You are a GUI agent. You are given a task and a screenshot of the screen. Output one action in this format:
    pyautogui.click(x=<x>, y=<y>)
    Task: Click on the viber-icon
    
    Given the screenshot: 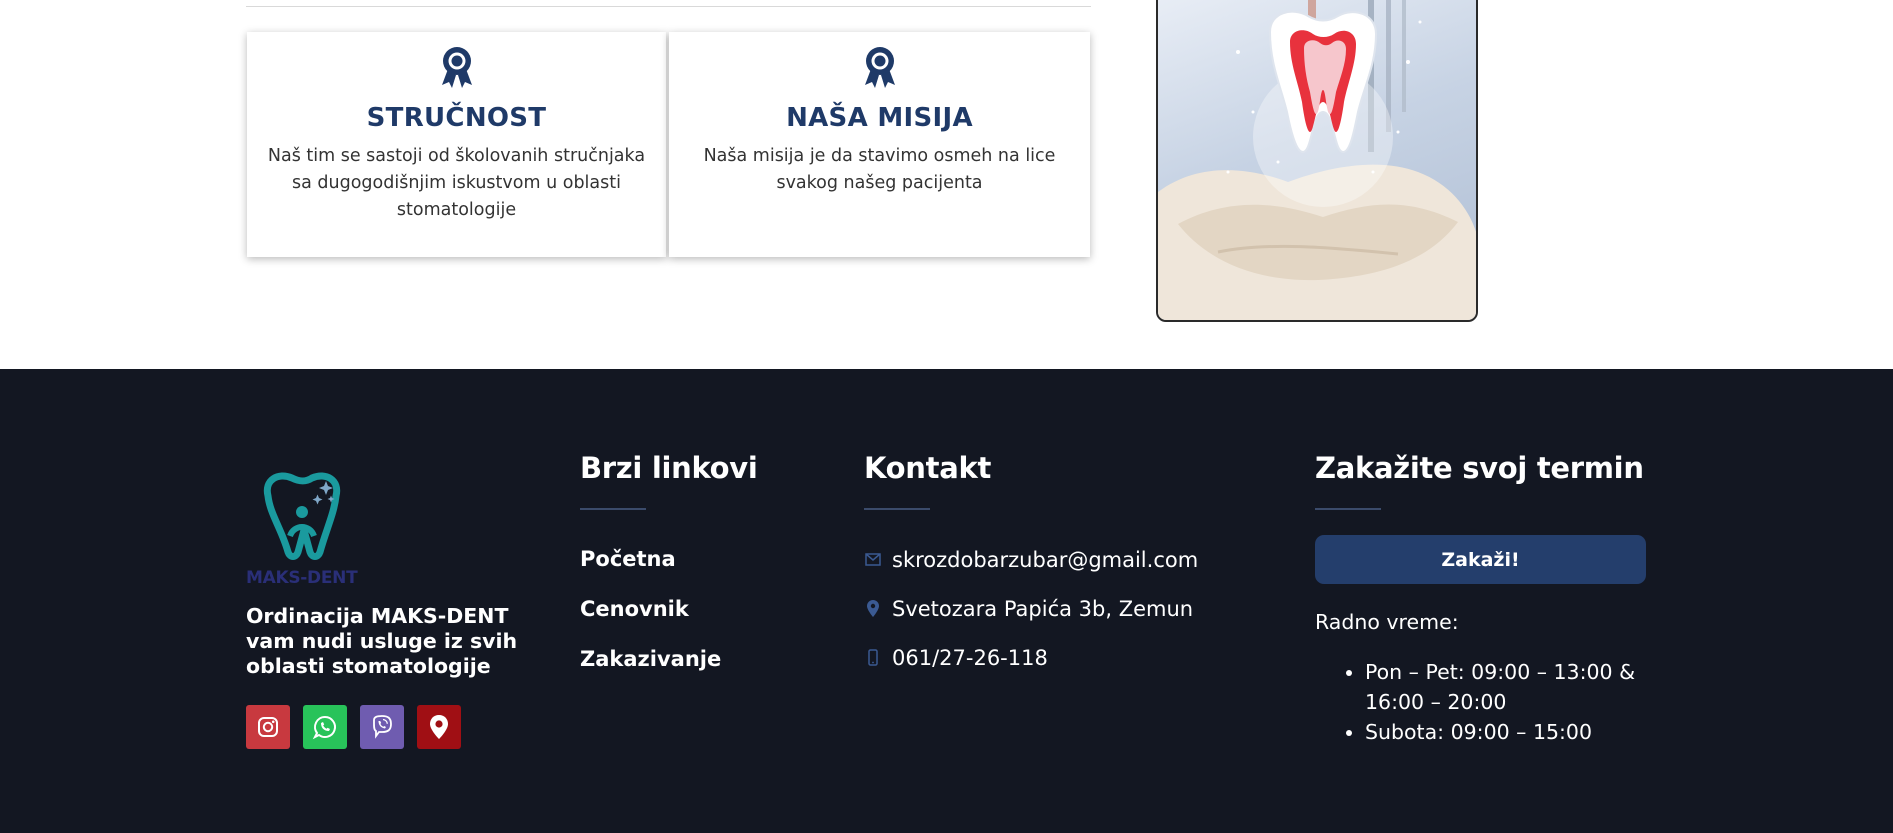 What is the action you would take?
    pyautogui.click(x=382, y=727)
    